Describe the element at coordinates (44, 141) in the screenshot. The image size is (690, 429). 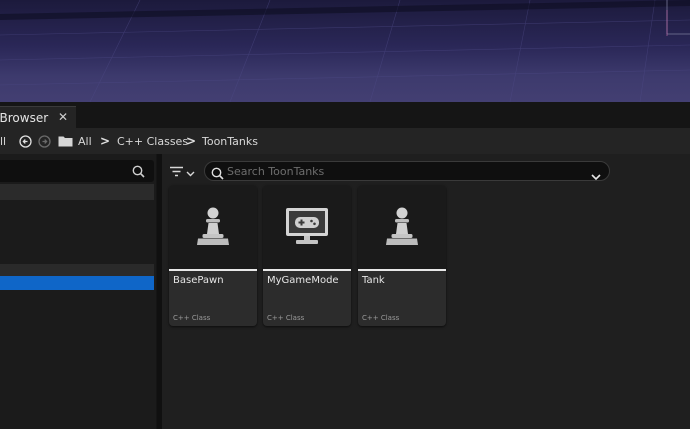
I see `forward-icon` at that location.